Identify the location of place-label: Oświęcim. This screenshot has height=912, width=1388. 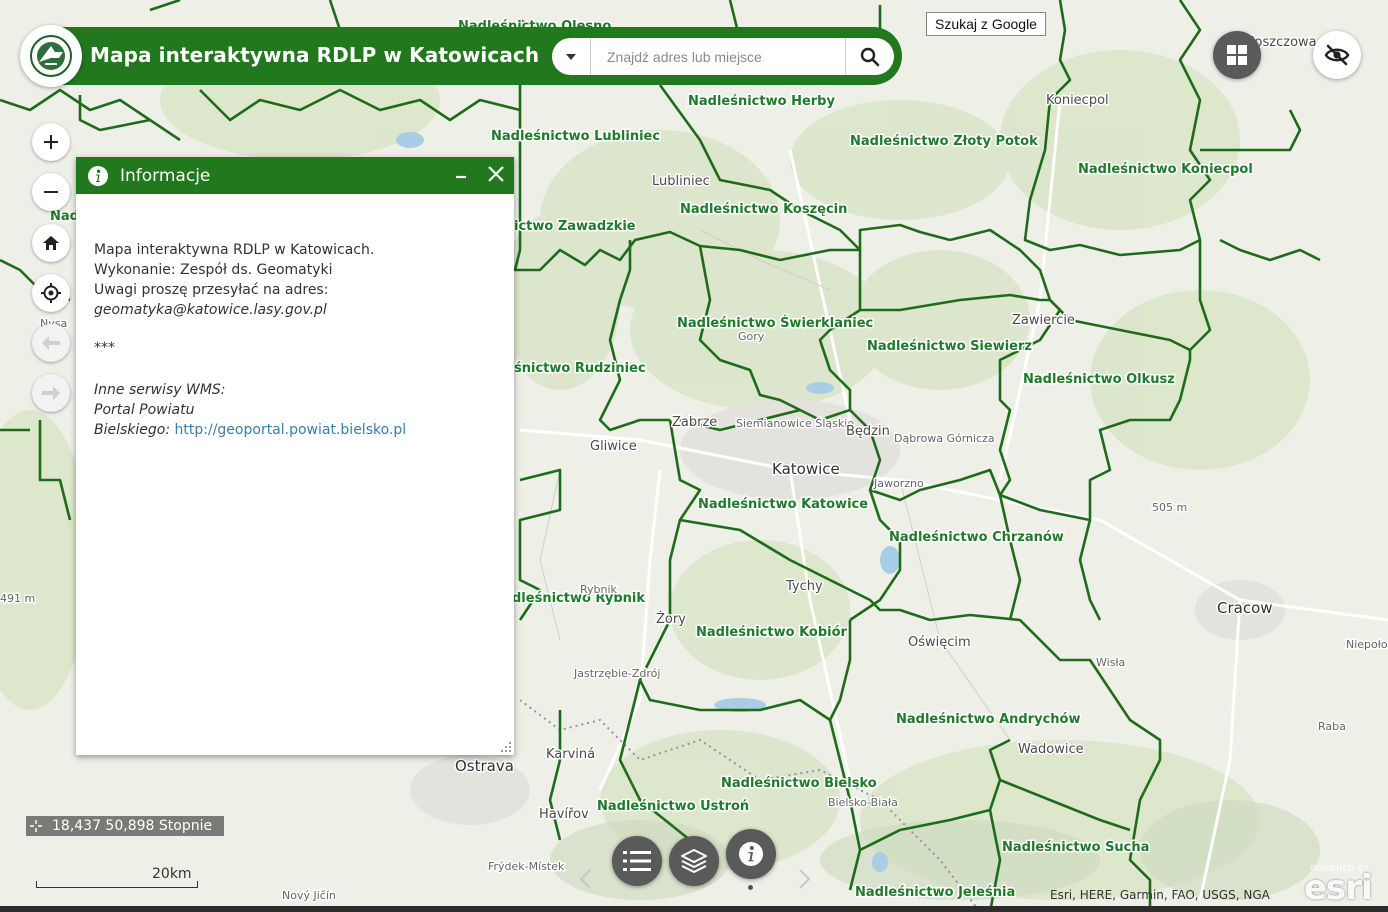
(939, 642).